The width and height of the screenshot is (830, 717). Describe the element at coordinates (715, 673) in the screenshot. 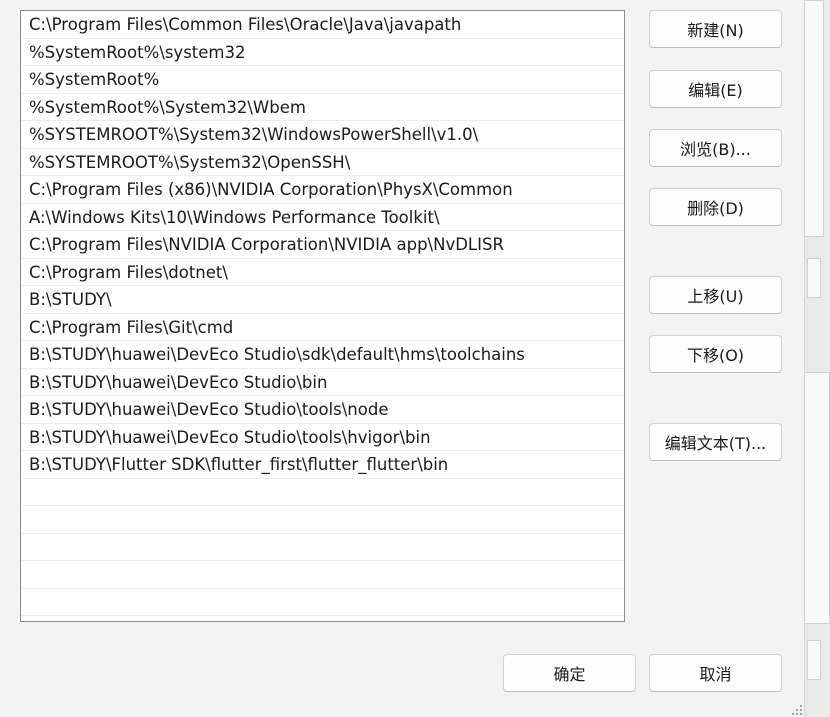

I see `cancel-button: 取消` at that location.